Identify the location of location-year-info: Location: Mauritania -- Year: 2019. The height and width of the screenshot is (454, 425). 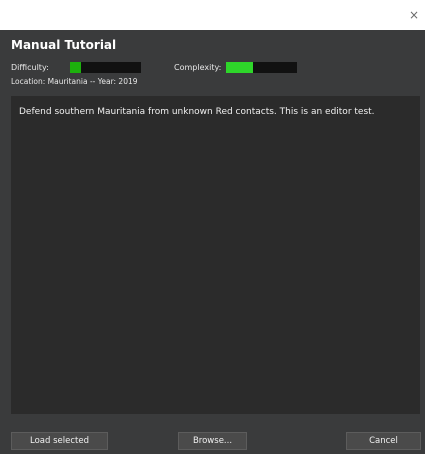
(74, 81).